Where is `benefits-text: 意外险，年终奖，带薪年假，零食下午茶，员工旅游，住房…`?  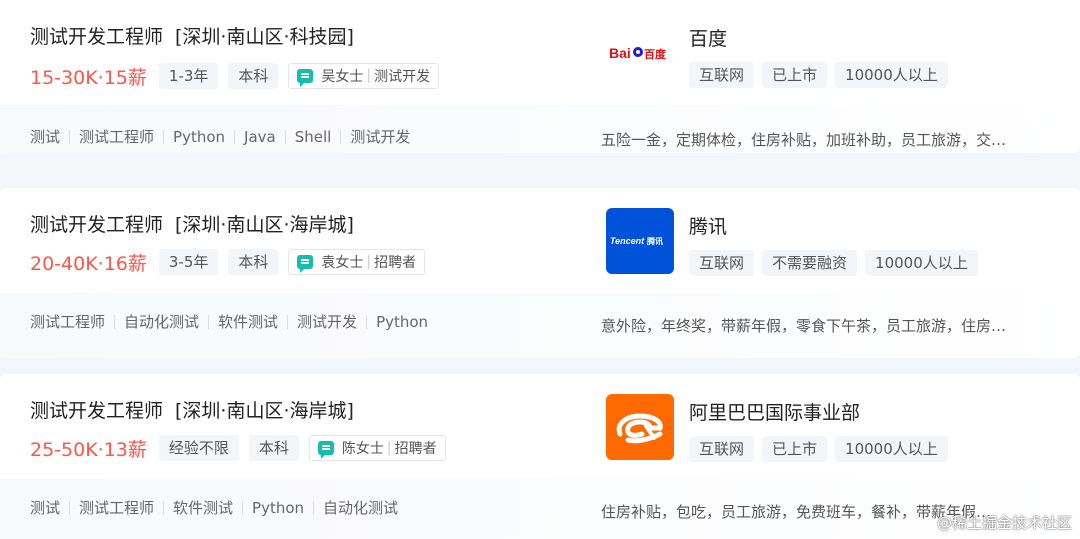 benefits-text: 意外险，年终奖，带薪年假，零食下午茶，员工旅游，住房… is located at coordinates (804, 326).